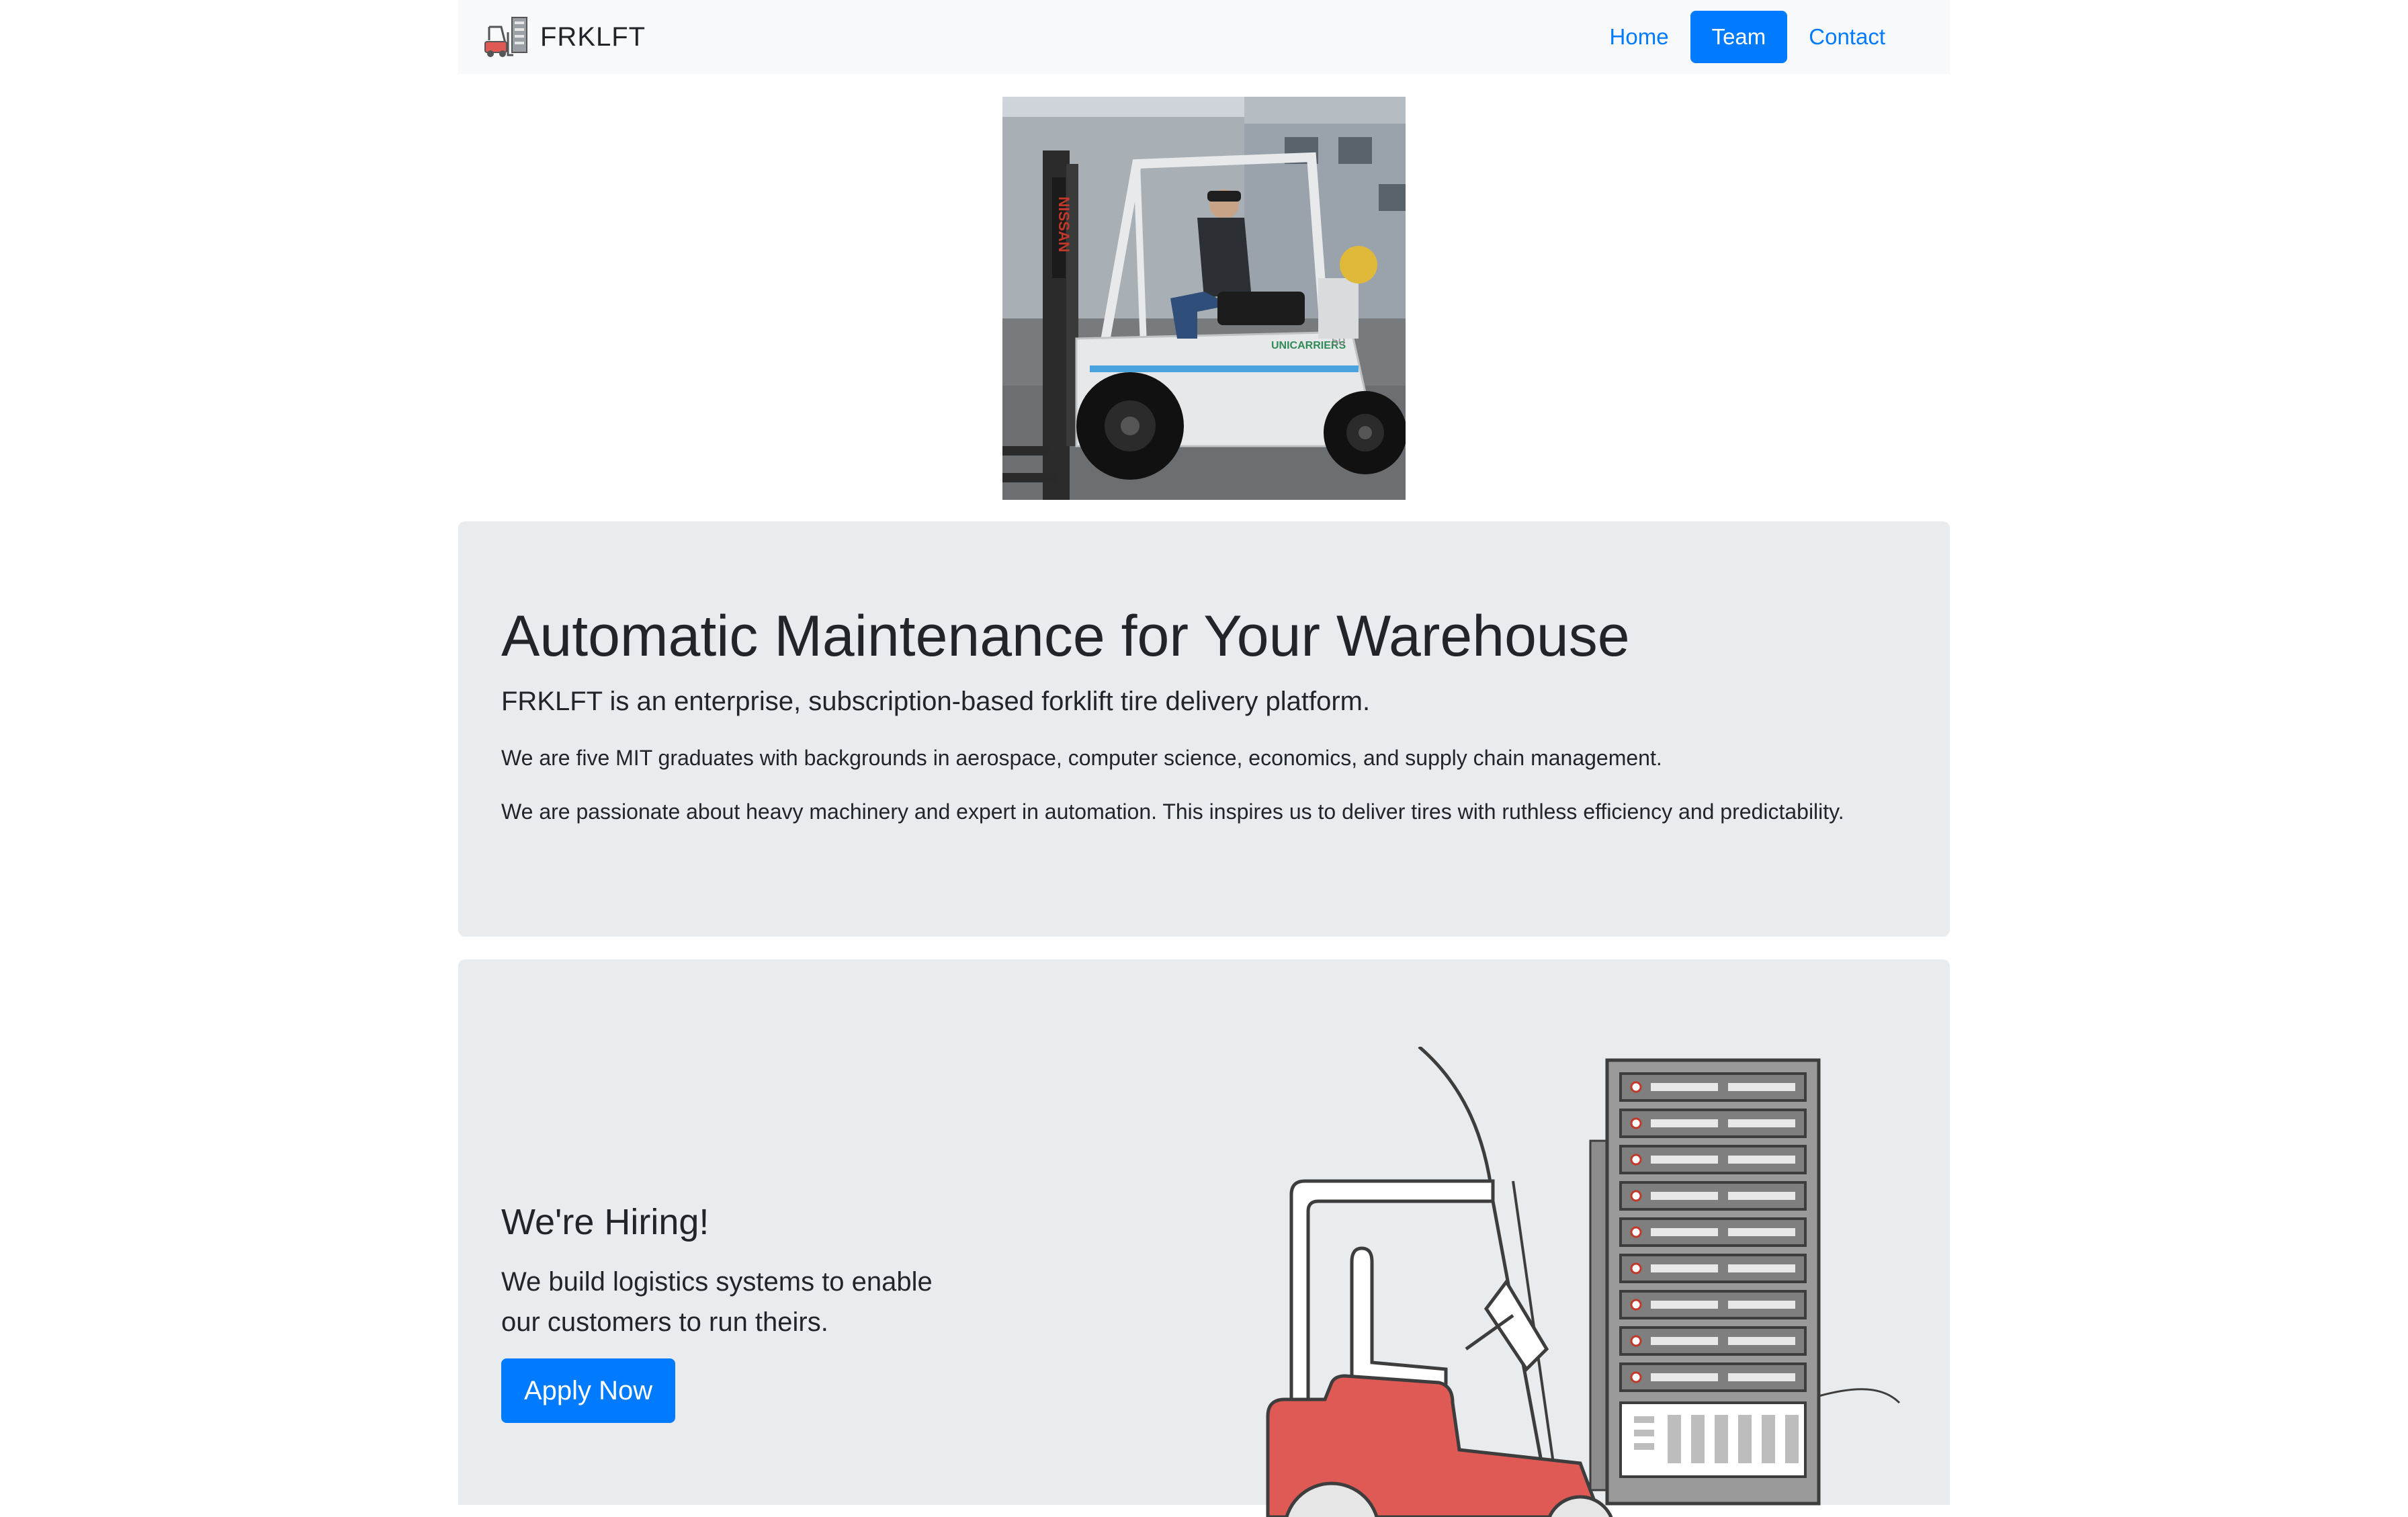  I want to click on forklift-photo: NISSAN UNICARRIERS 50, so click(1204, 298).